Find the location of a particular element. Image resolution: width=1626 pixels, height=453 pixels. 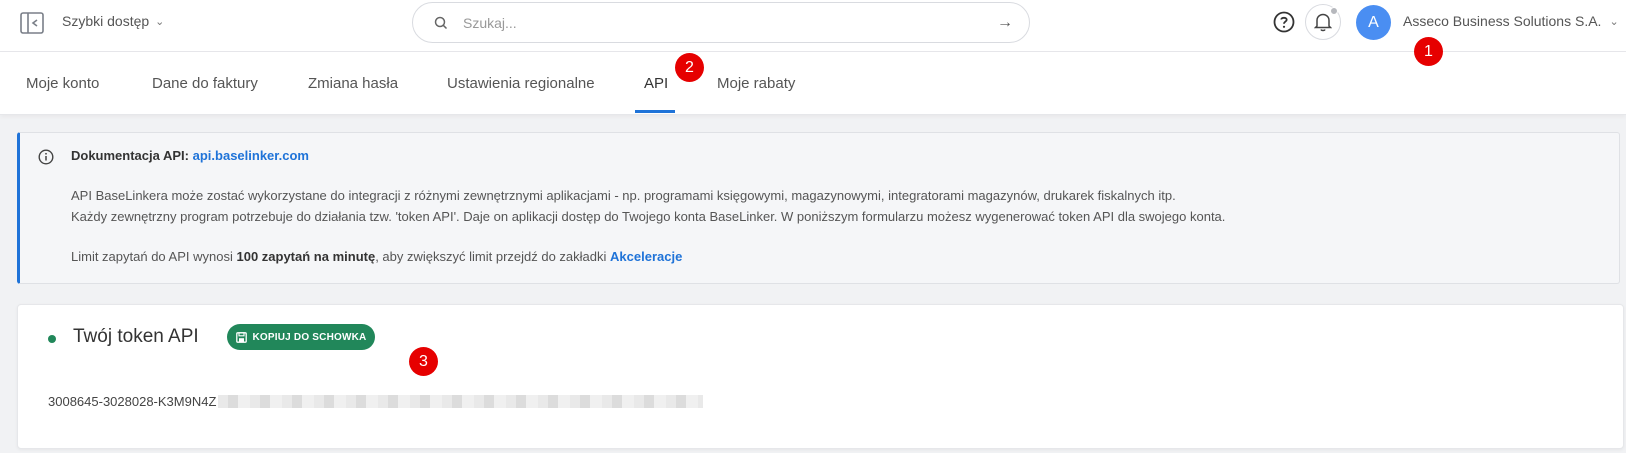

marker-2: 2 is located at coordinates (689, 67).